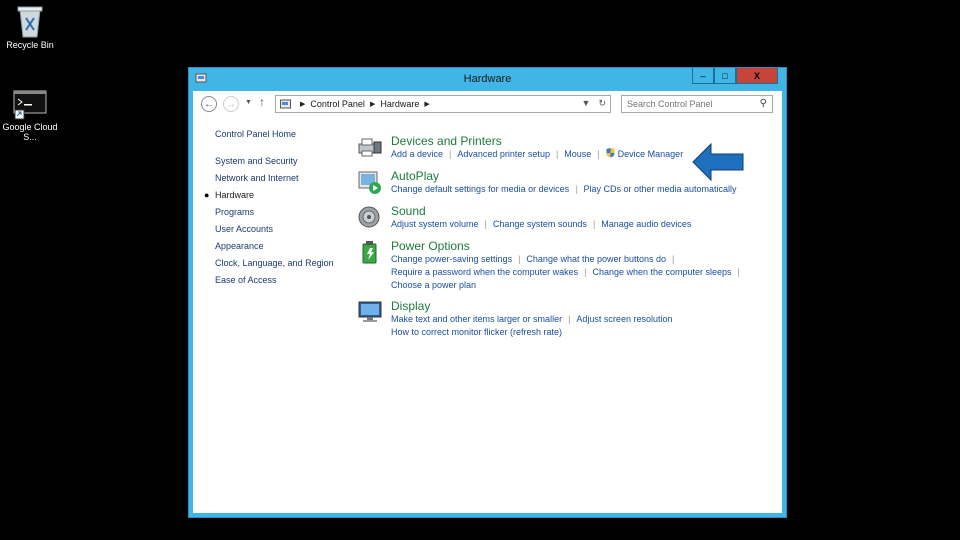 The image size is (960, 540). What do you see at coordinates (370, 311) in the screenshot?
I see `monitor-icon` at bounding box center [370, 311].